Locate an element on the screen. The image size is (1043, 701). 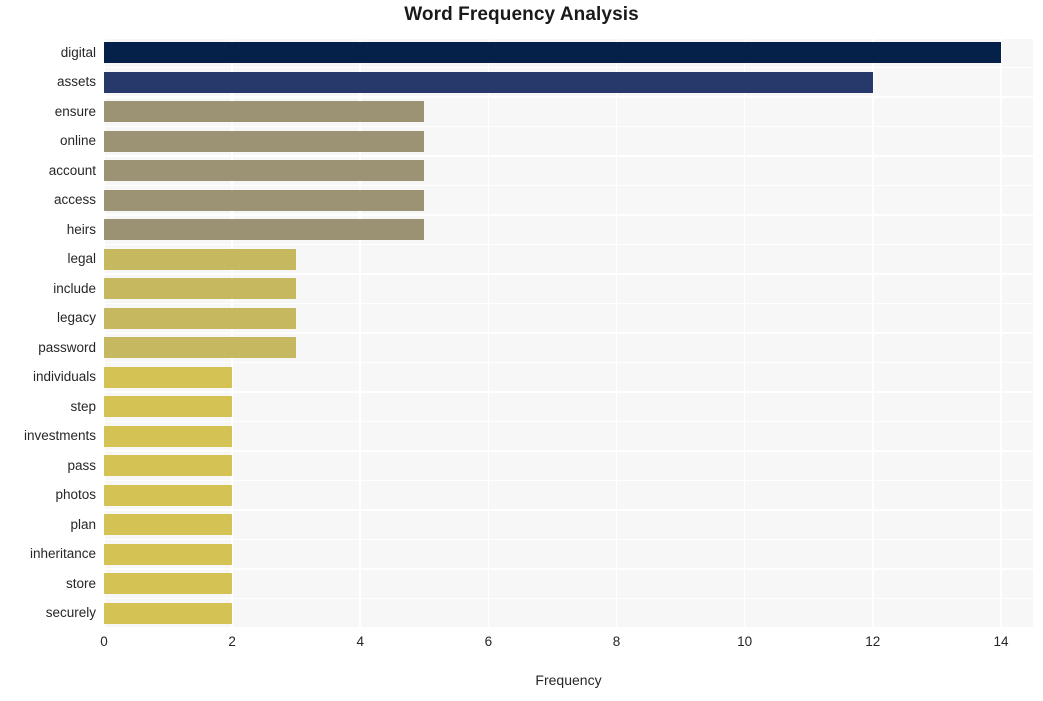
y-tick-label-ensure: ensure is located at coordinates (75, 111).